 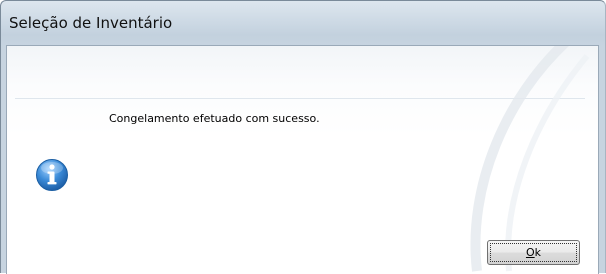 I want to click on focus-rectangle, so click(x=533, y=252).